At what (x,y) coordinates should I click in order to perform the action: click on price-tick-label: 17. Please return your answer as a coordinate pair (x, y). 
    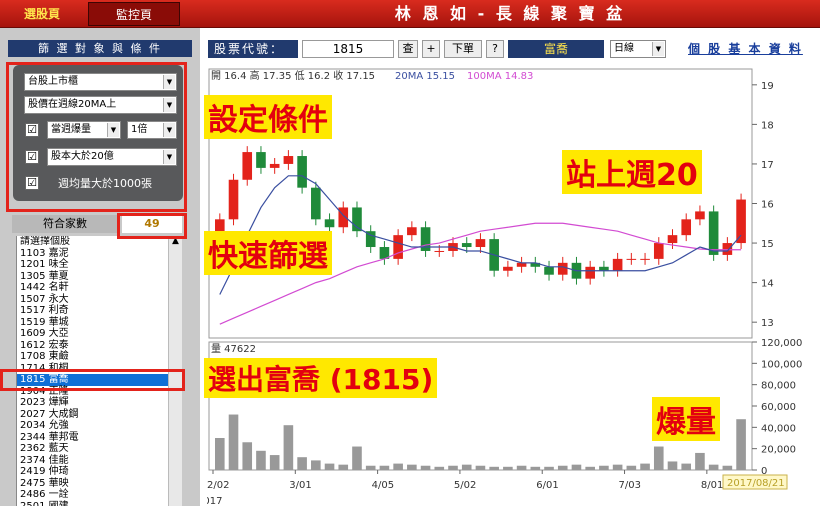
    Looking at the image, I should click on (767, 165).